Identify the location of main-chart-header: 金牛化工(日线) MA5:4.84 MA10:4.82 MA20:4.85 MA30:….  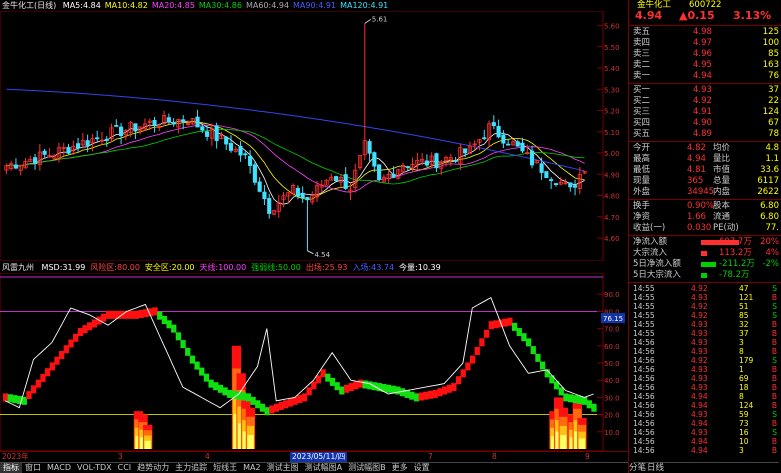
(312, 6).